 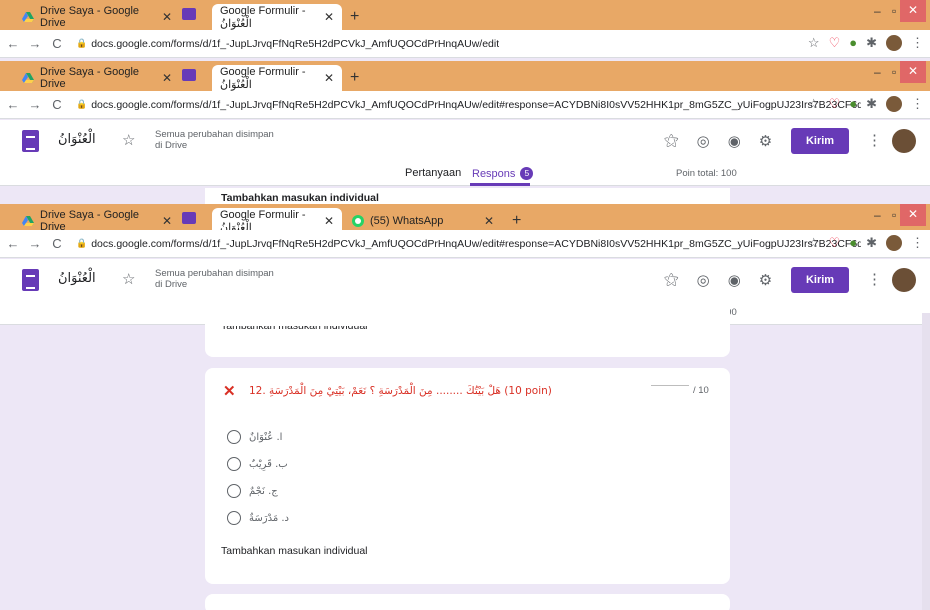 What do you see at coordinates (433, 173) in the screenshot?
I see `tab-questions: Pertanyaan` at bounding box center [433, 173].